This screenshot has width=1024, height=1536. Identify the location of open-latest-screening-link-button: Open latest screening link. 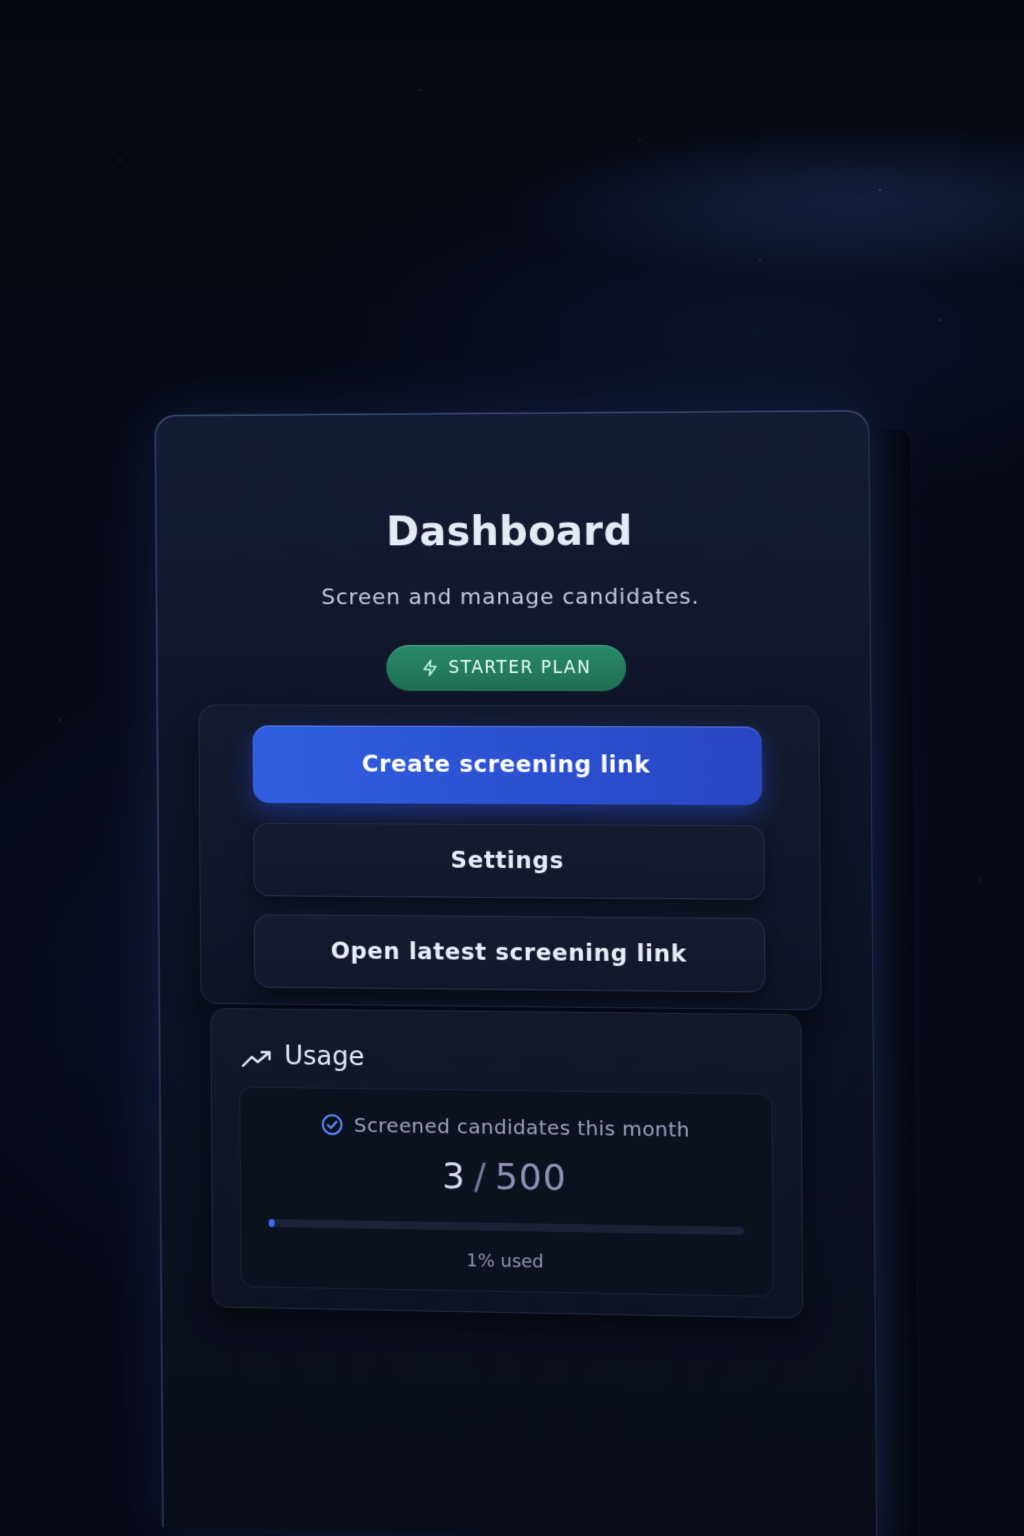
(509, 953).